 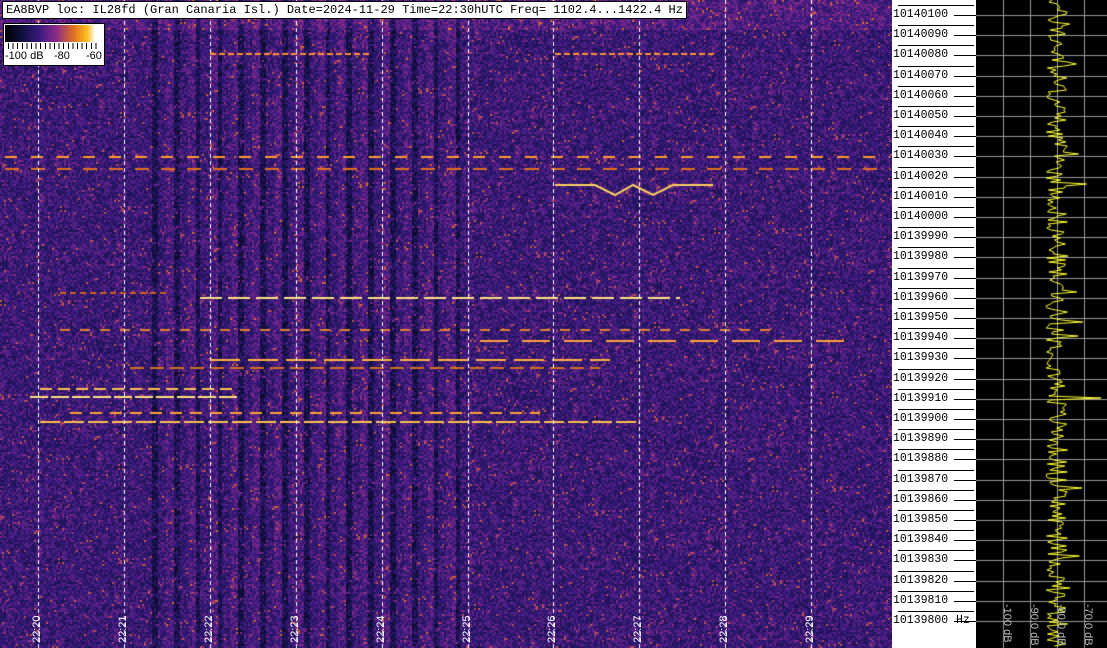 I want to click on signal-level-panel: -100 dB -90.0 dB -80.0 dB -70.0 dB, so click(x=1041, y=324).